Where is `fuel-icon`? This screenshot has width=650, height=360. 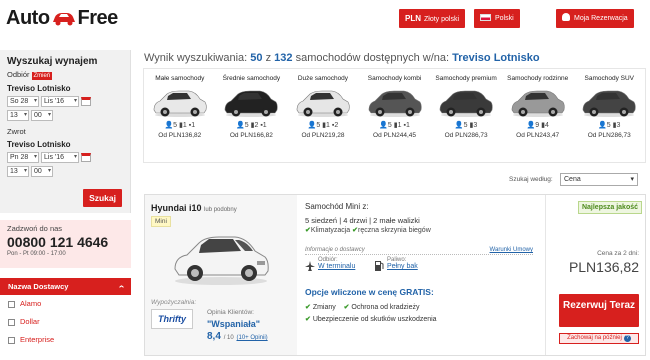 fuel-icon is located at coordinates (379, 266).